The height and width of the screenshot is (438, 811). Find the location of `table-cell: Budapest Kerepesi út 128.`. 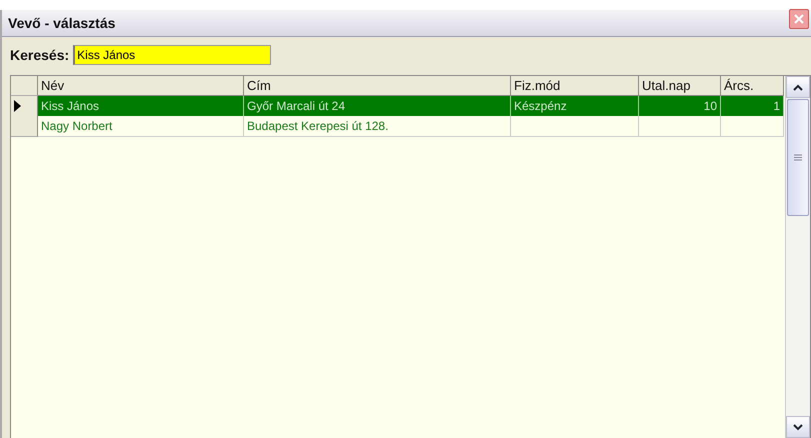

table-cell: Budapest Kerepesi út 128. is located at coordinates (377, 126).